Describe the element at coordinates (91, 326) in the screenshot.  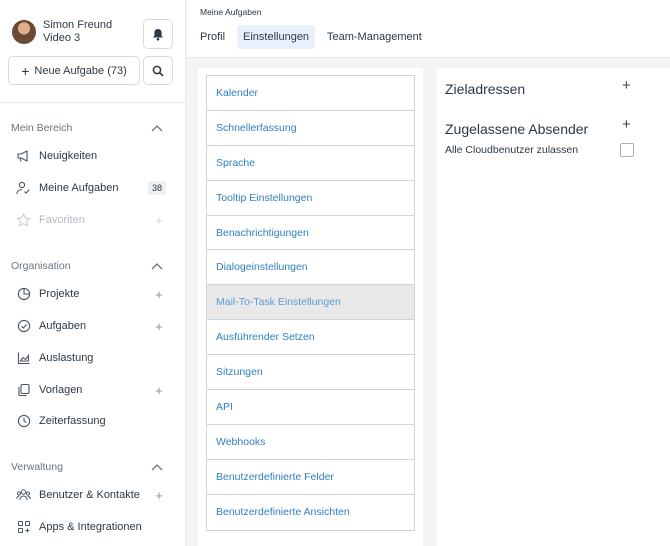
I see `sidebar-item-aufgaben: Aufgaben +` at that location.